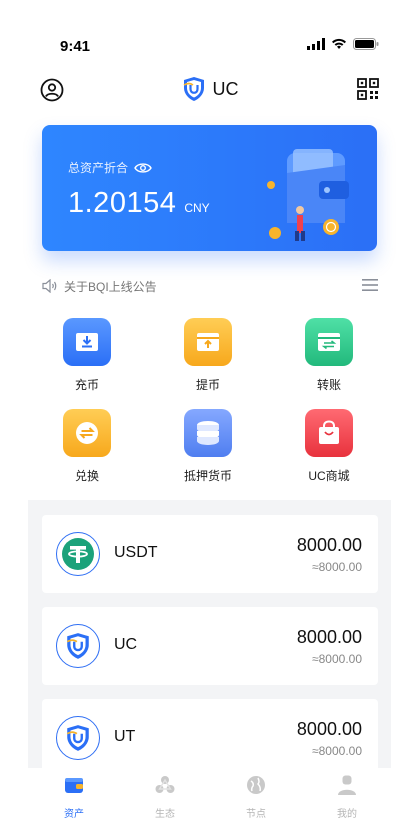 The image size is (419, 839). What do you see at coordinates (329, 476) in the screenshot?
I see `action-label: UC商城` at bounding box center [329, 476].